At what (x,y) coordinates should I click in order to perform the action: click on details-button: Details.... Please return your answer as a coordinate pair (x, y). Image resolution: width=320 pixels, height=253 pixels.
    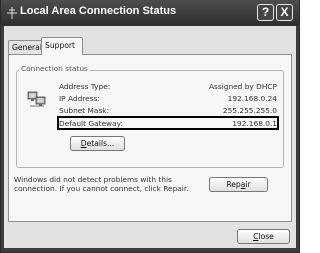
    Looking at the image, I should click on (97, 143).